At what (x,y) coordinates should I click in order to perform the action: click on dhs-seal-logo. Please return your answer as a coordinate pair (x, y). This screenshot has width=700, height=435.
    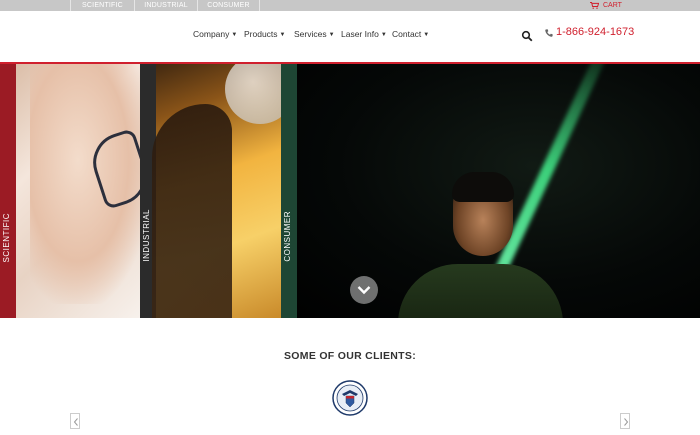
    Looking at the image, I should click on (350, 398).